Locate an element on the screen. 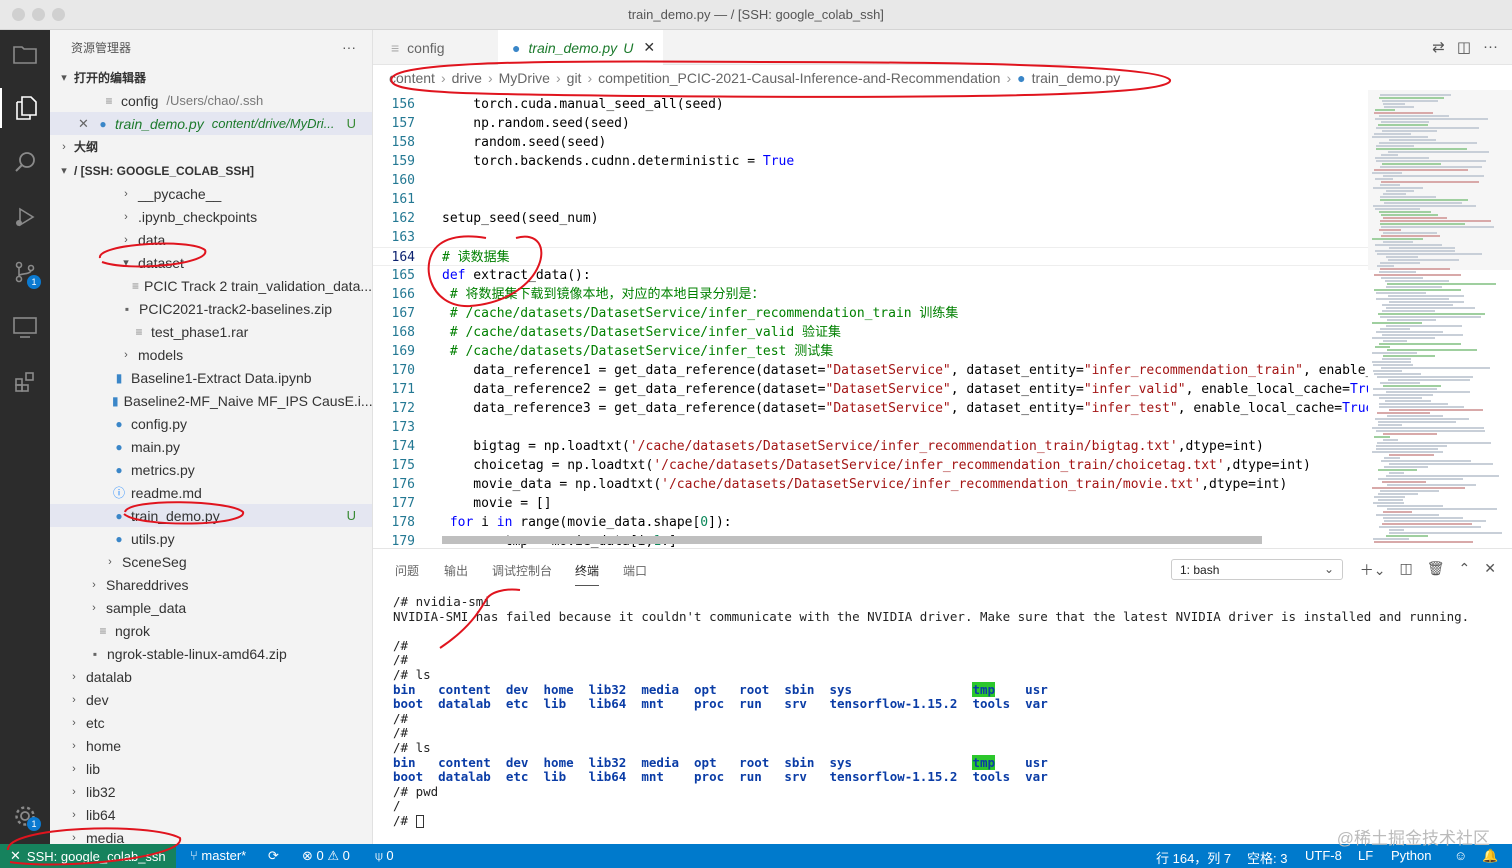  tree-item: › etc is located at coordinates (211, 722).